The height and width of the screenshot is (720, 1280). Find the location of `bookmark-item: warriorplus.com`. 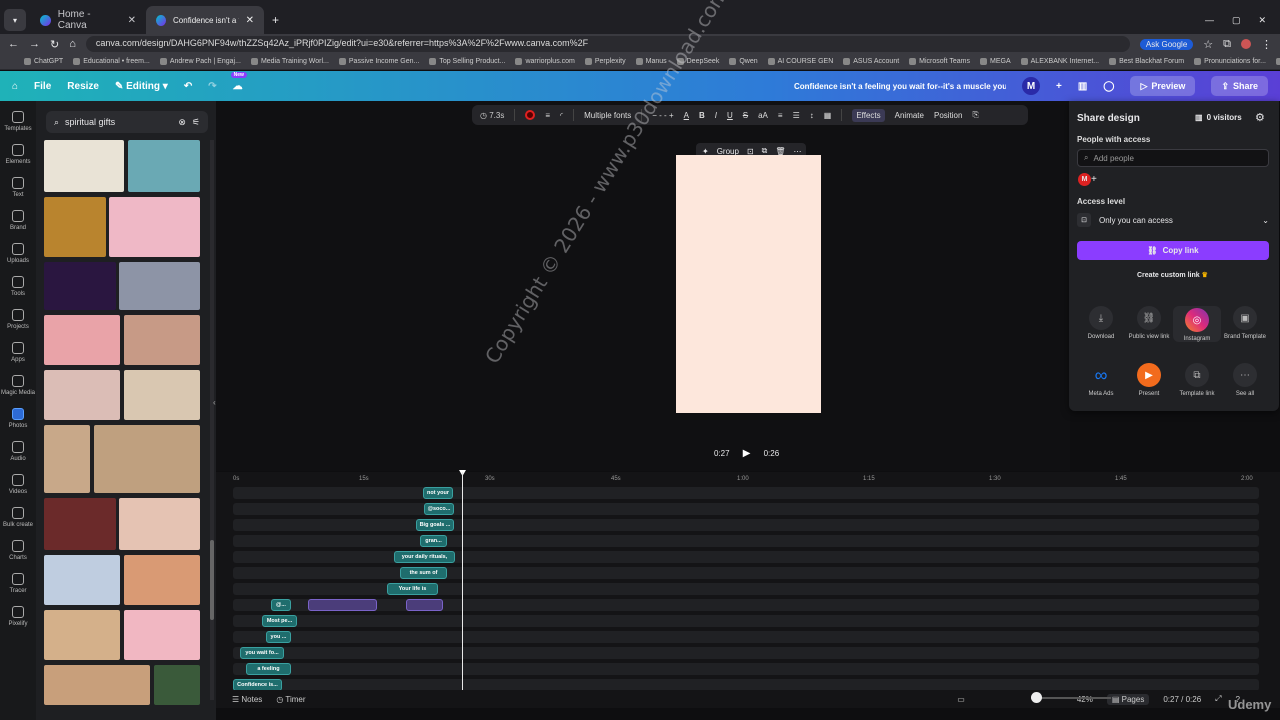

bookmark-item: warriorplus.com is located at coordinates (545, 61).